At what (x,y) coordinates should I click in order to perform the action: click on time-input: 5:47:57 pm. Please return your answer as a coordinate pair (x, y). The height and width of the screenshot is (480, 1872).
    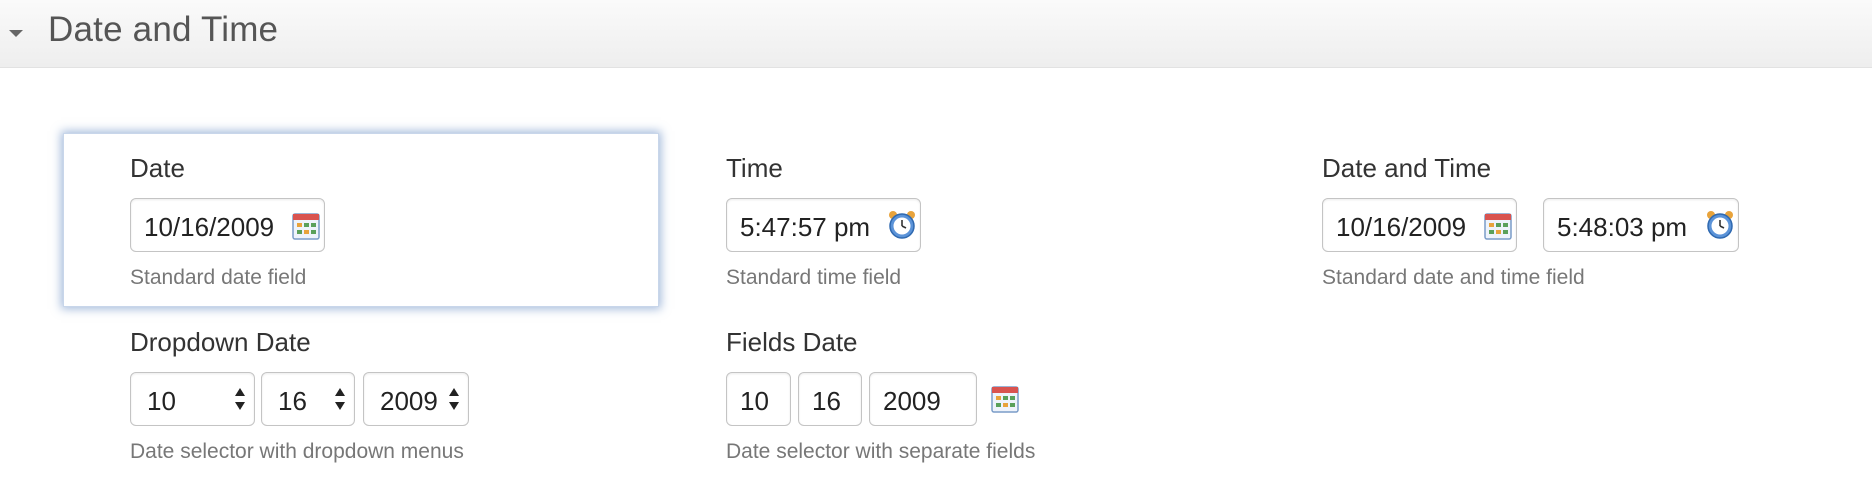
    Looking at the image, I should click on (823, 225).